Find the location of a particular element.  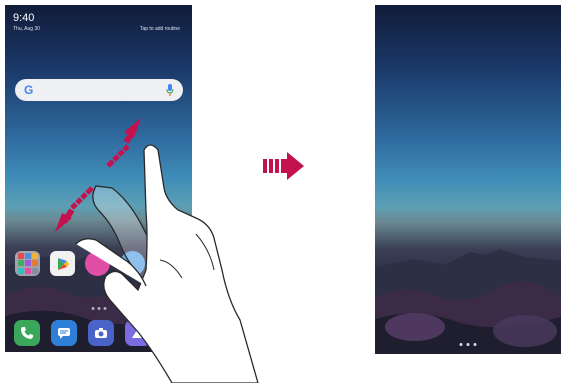

play-store-icon is located at coordinates (62, 263).